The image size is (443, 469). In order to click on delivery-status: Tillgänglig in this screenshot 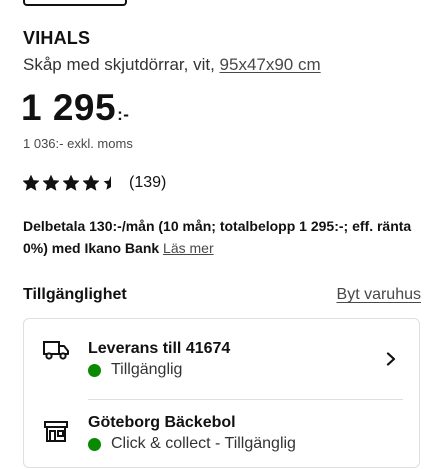, I will do `click(135, 370)`.